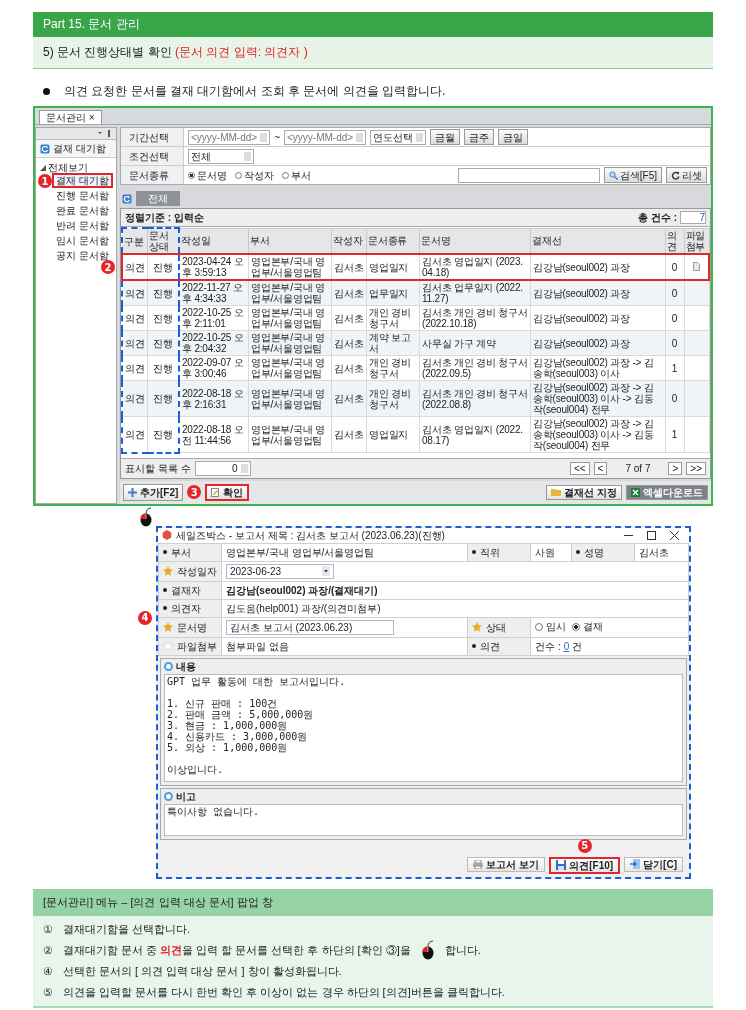 The height and width of the screenshot is (1010, 746). I want to click on button: 확인, so click(227, 492).